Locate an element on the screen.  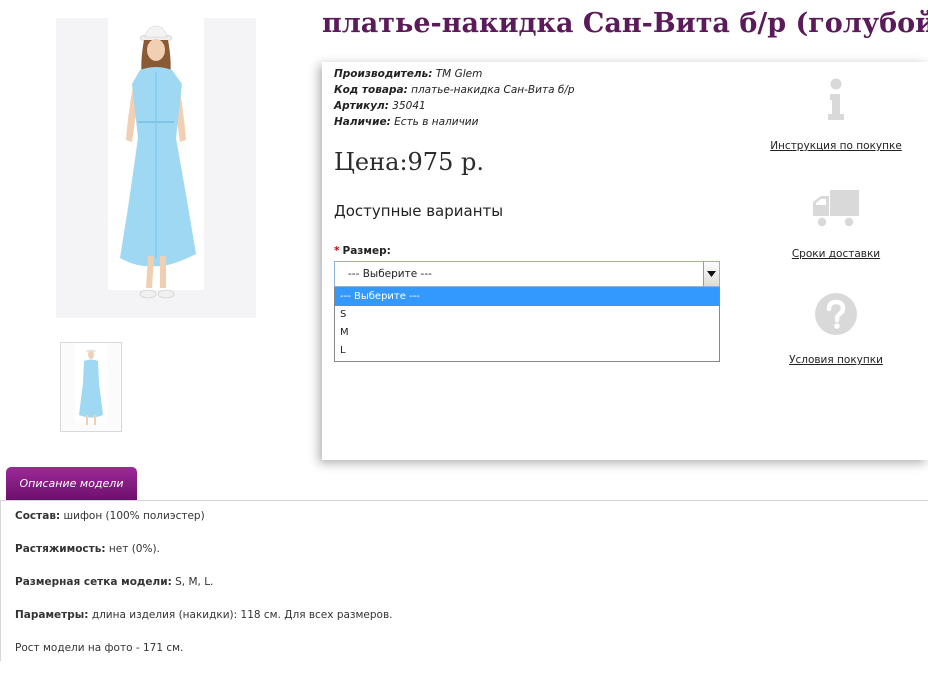
truck-icon-wrap is located at coordinates (836, 209).